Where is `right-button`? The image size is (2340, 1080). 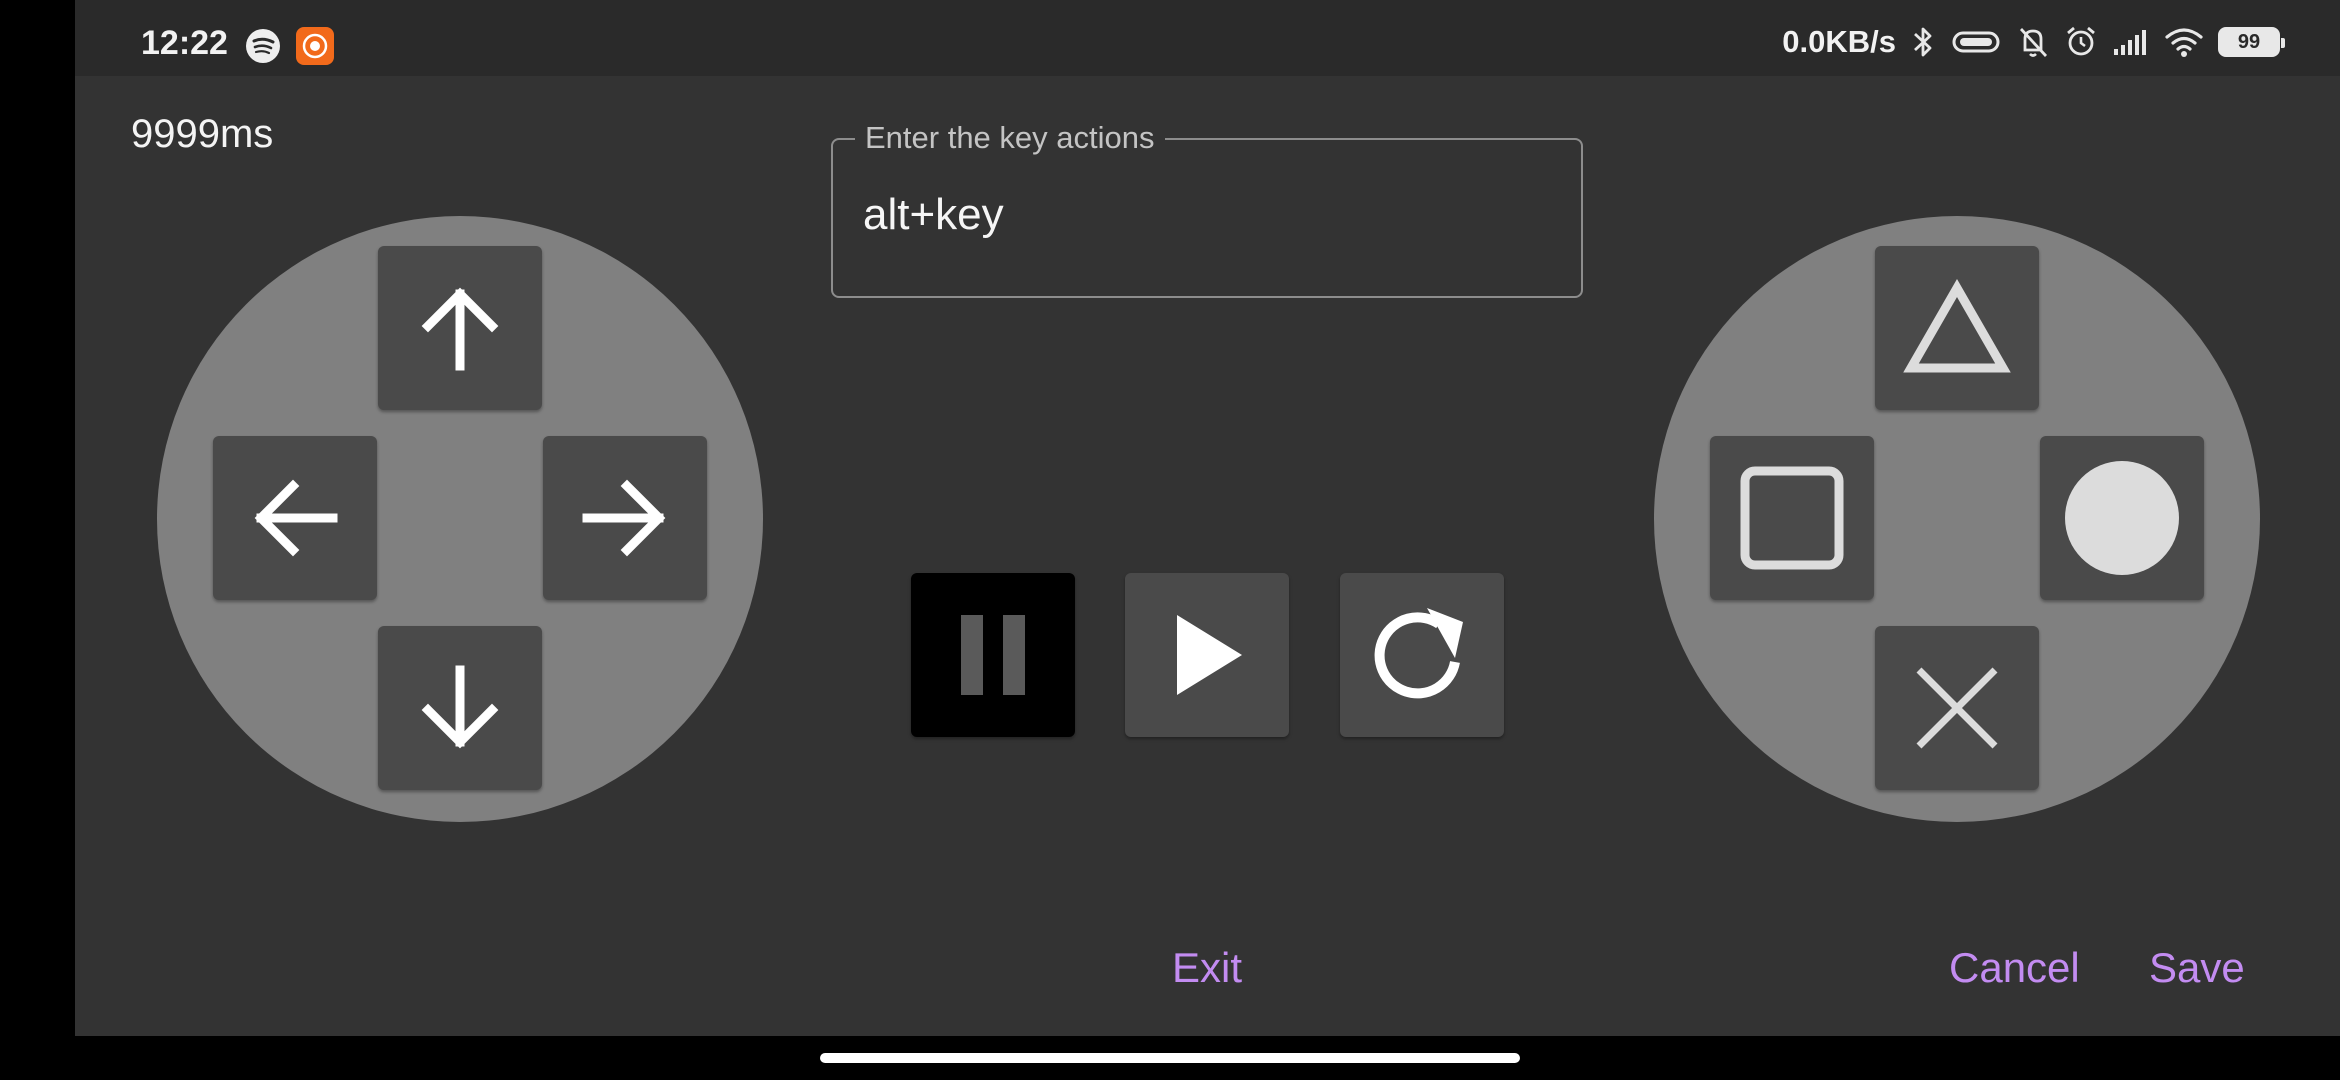 right-button is located at coordinates (625, 518).